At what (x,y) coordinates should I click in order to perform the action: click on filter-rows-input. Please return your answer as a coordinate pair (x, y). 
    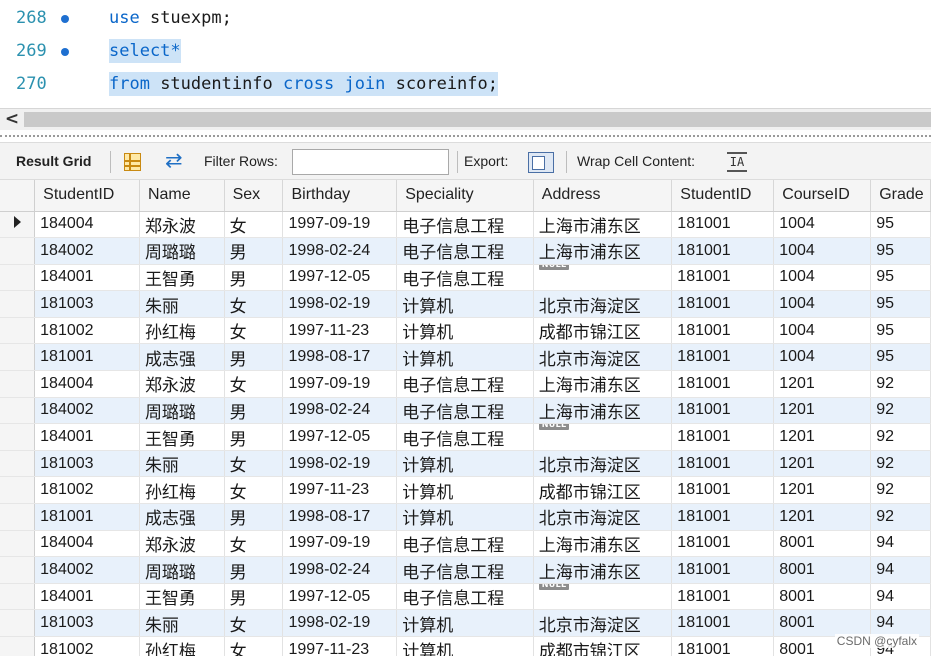
    Looking at the image, I should click on (370, 162).